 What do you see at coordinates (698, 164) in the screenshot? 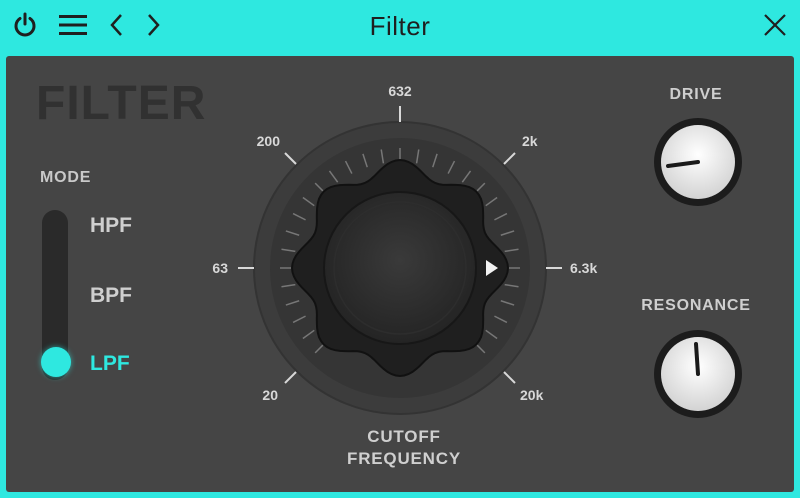
I see `drive-knob` at bounding box center [698, 164].